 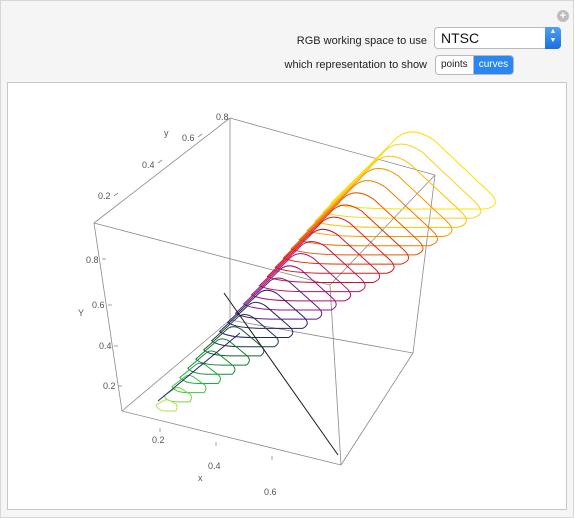 What do you see at coordinates (104, 196) in the screenshot?
I see `y-tick: 0.2` at bounding box center [104, 196].